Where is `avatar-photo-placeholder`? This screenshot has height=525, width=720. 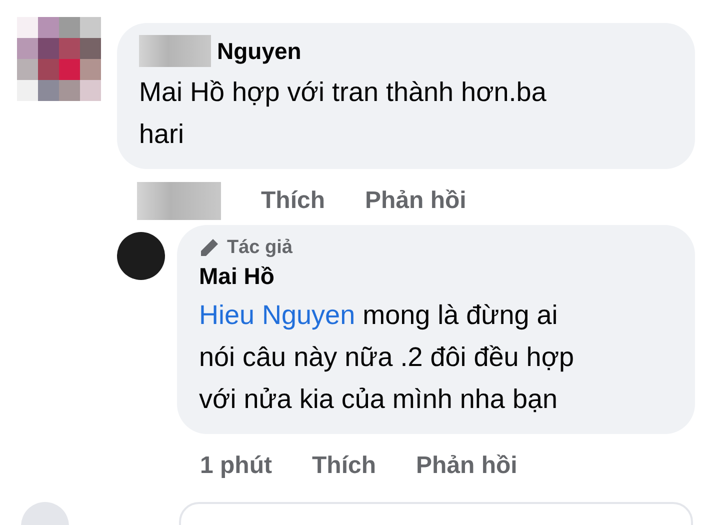
avatar-photo-placeholder is located at coordinates (141, 256).